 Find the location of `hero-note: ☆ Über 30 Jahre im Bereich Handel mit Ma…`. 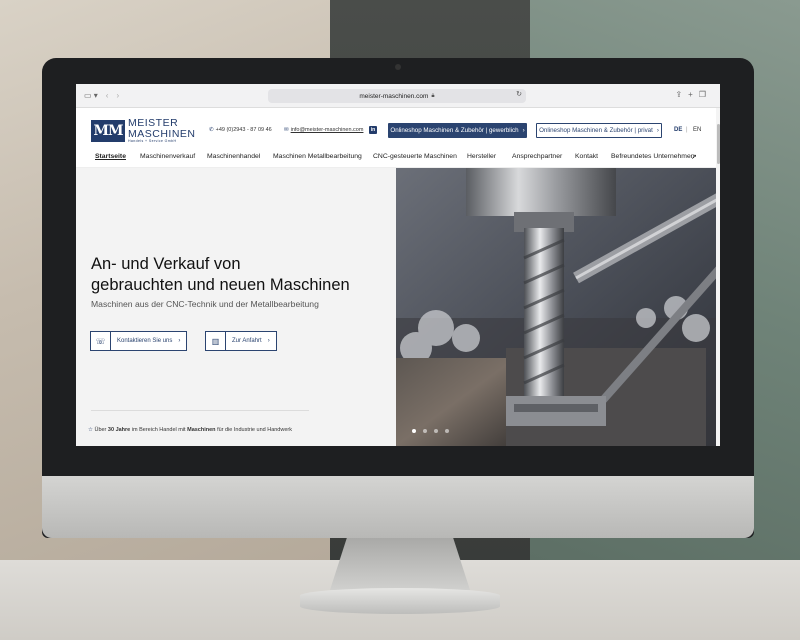

hero-note: ☆ Über 30 Jahre im Bereich Handel mit Ma… is located at coordinates (190, 430).